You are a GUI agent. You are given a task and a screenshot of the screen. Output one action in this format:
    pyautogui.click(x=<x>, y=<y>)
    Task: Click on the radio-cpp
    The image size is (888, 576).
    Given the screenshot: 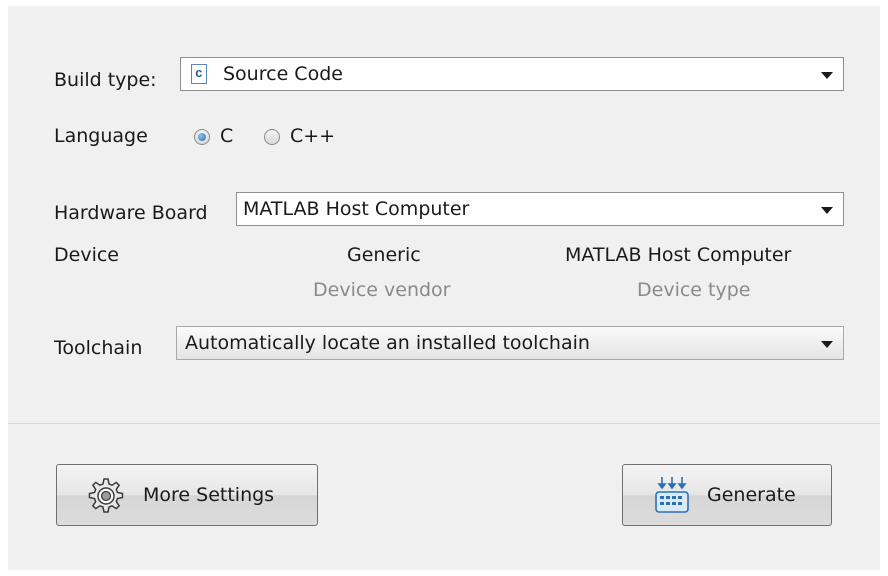 What is the action you would take?
    pyautogui.click(x=272, y=137)
    